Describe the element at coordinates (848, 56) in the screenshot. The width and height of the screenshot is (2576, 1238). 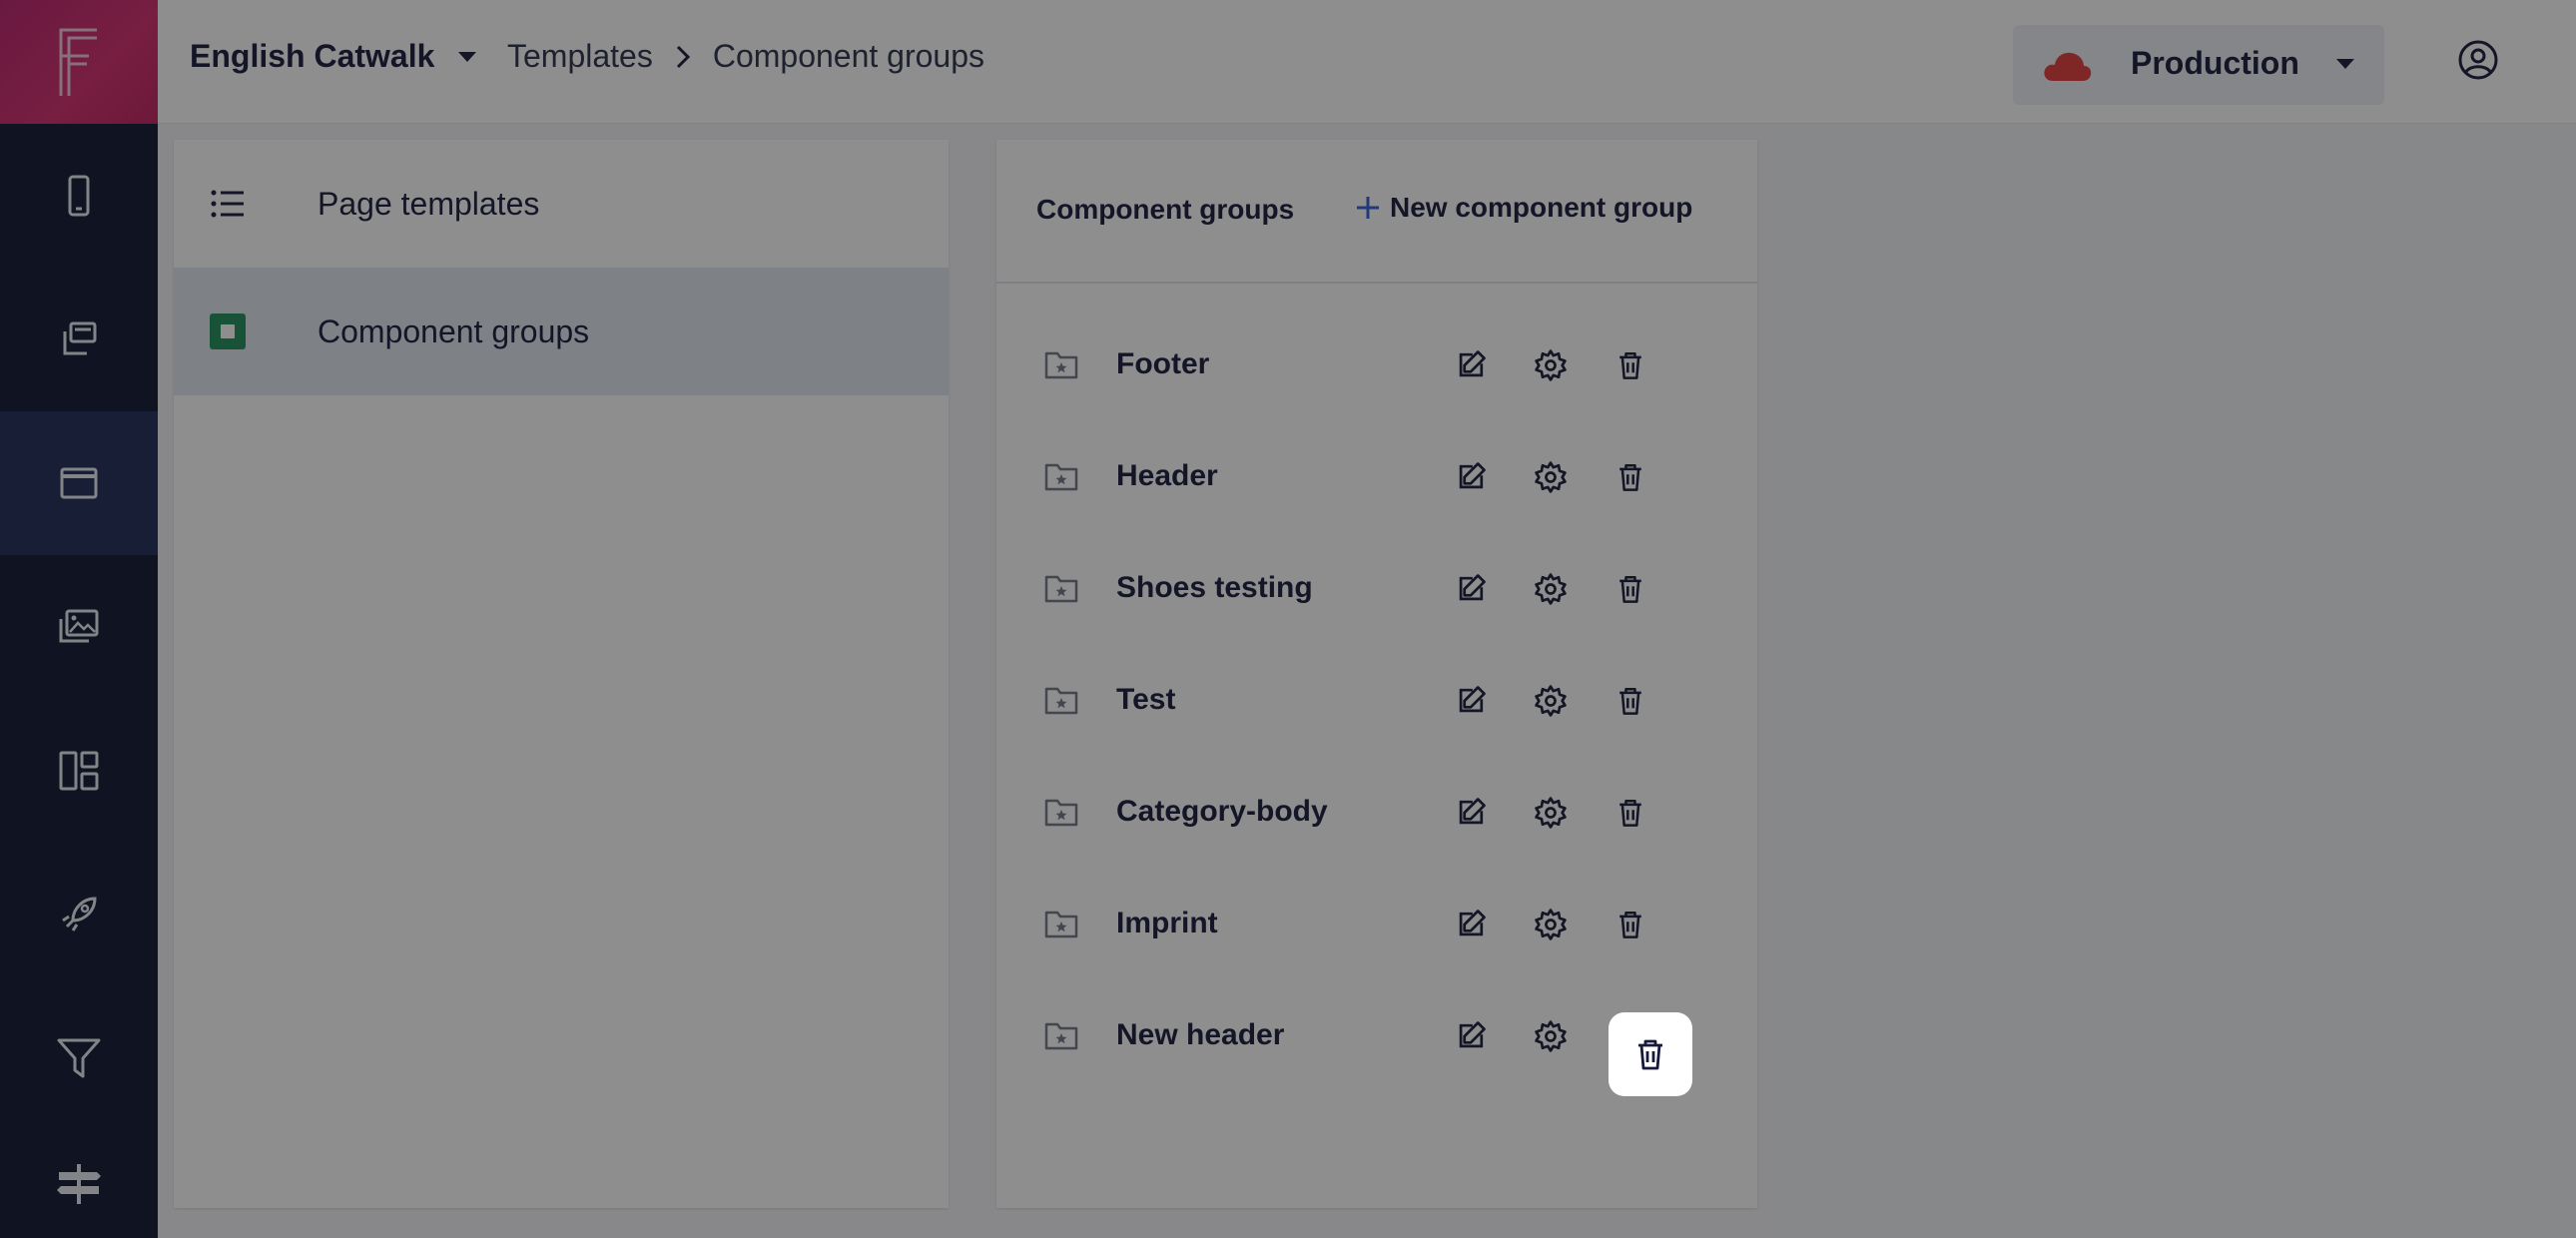
I see `breadcrumb-current: Component groups` at that location.